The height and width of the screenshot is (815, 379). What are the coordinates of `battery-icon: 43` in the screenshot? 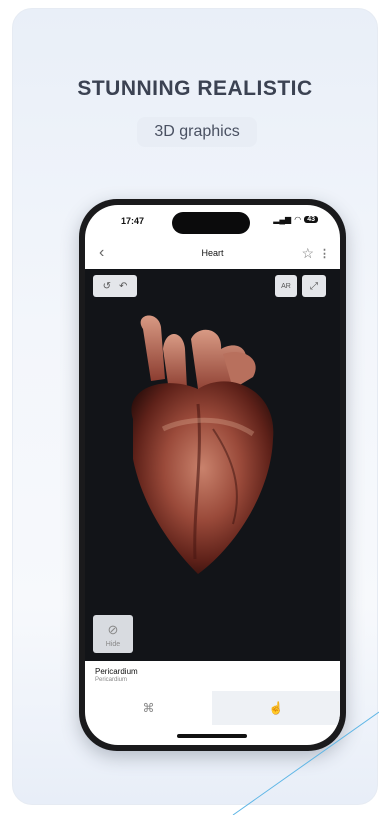 It's located at (311, 219).